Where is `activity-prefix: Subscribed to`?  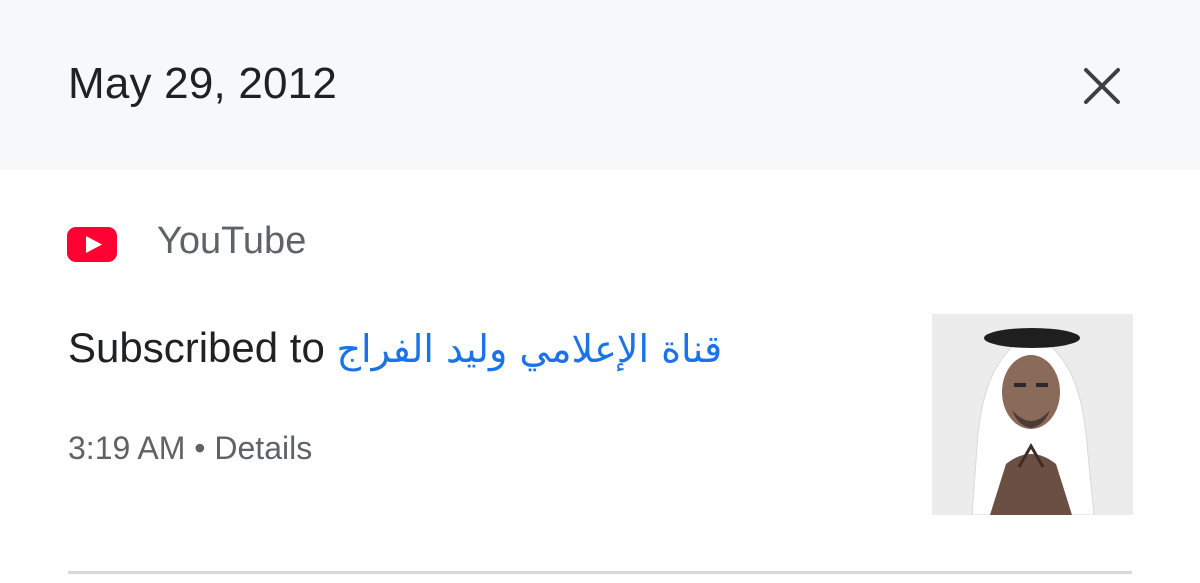 activity-prefix: Subscribed to is located at coordinates (196, 347).